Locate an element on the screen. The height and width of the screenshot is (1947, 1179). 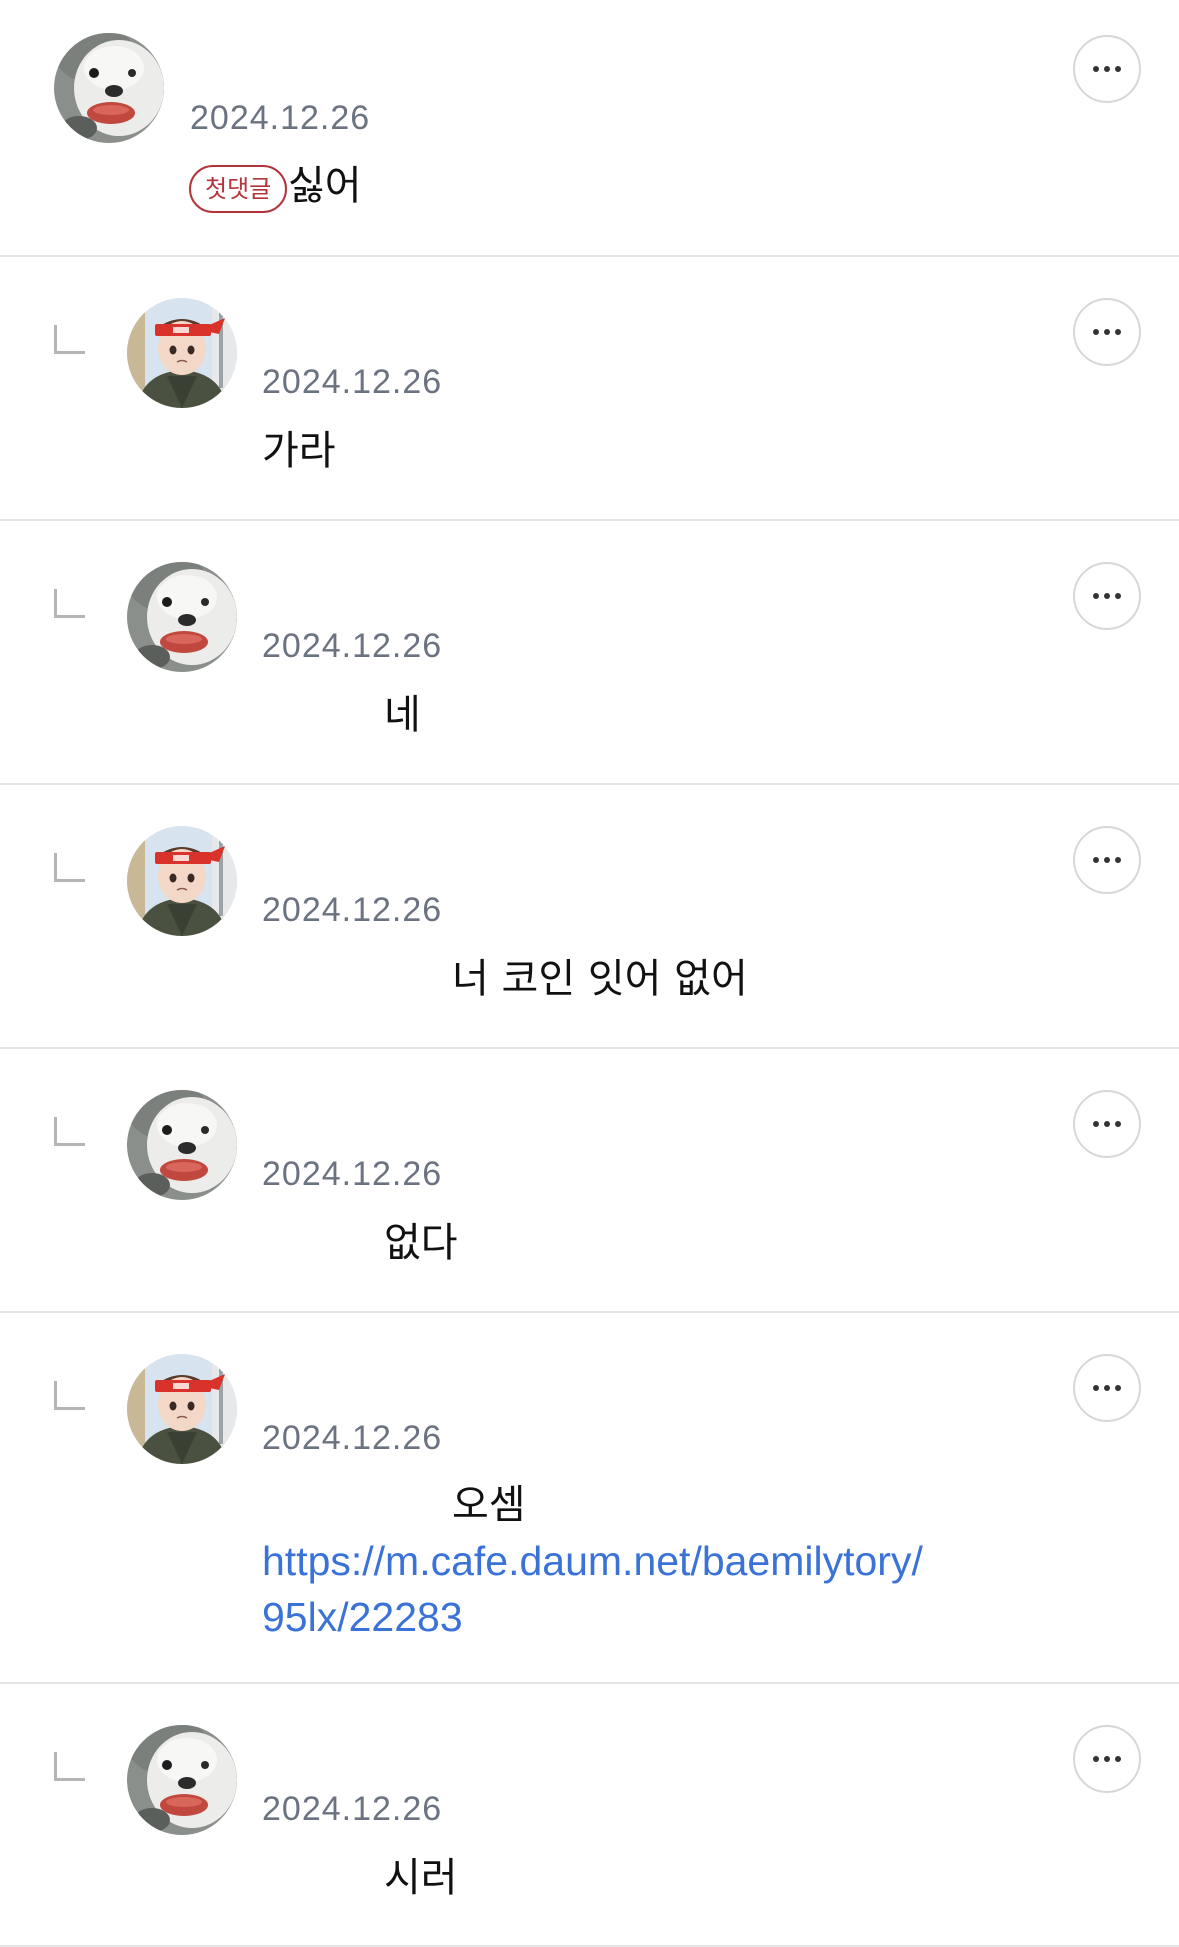
comment-text: 싫어 is located at coordinates (325, 186).